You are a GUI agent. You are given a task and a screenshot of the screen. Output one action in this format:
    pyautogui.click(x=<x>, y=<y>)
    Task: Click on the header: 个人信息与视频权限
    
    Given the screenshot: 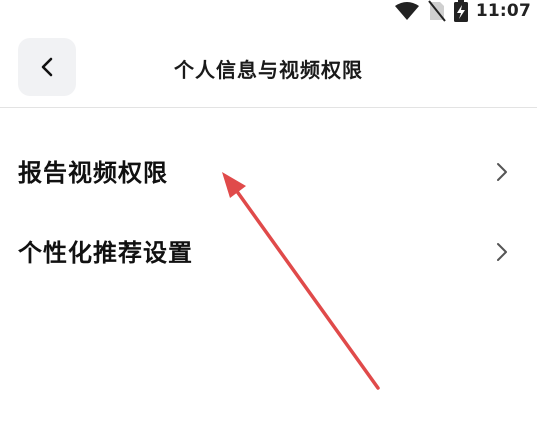 What is the action you would take?
    pyautogui.click(x=268, y=68)
    